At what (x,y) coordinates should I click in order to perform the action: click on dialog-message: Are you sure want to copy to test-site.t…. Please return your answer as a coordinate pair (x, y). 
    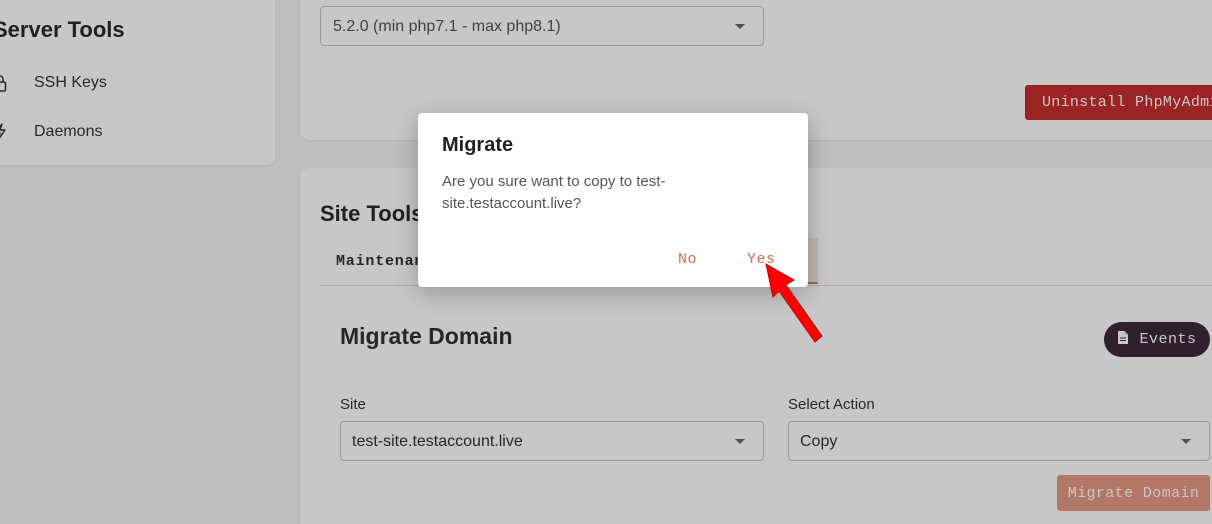
    Looking at the image, I should click on (554, 192).